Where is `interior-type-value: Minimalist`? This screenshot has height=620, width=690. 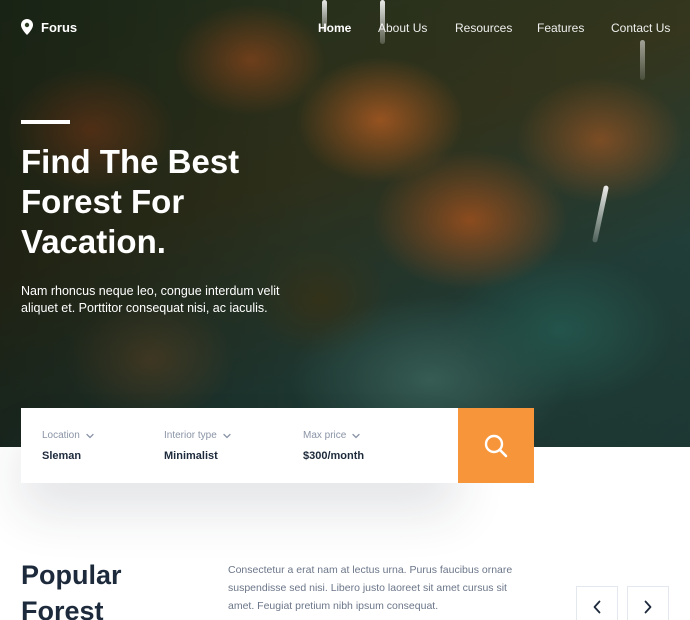 interior-type-value: Minimalist is located at coordinates (191, 456).